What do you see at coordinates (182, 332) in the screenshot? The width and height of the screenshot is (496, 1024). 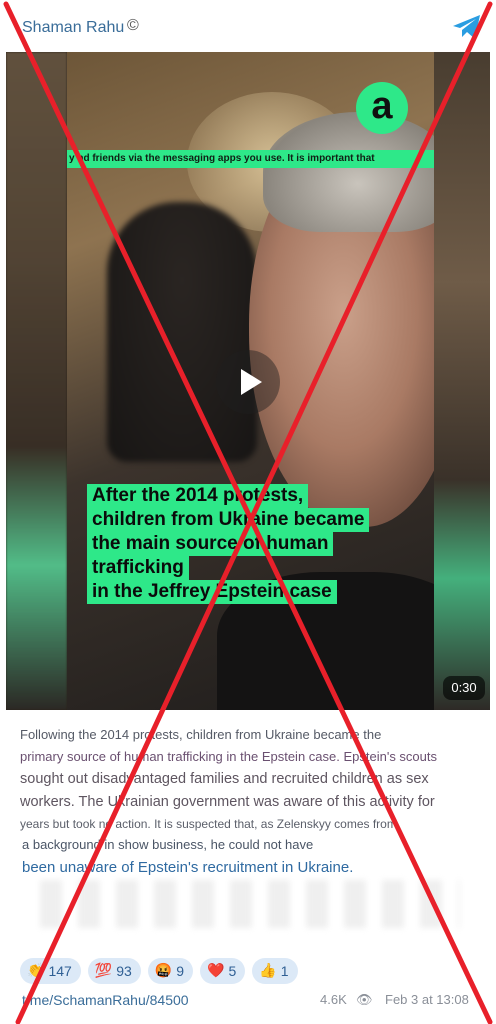 I see `background-person` at bounding box center [182, 332].